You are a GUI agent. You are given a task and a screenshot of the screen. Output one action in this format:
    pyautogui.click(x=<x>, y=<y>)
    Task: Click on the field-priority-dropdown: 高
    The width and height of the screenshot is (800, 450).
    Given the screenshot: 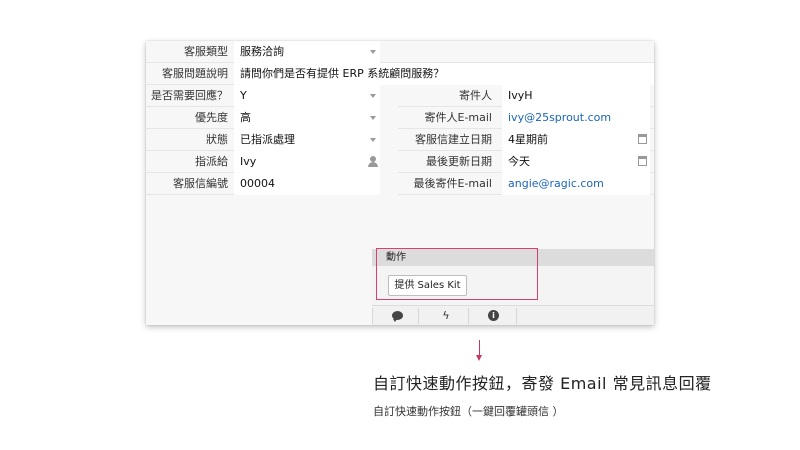 What is the action you would take?
    pyautogui.click(x=307, y=118)
    